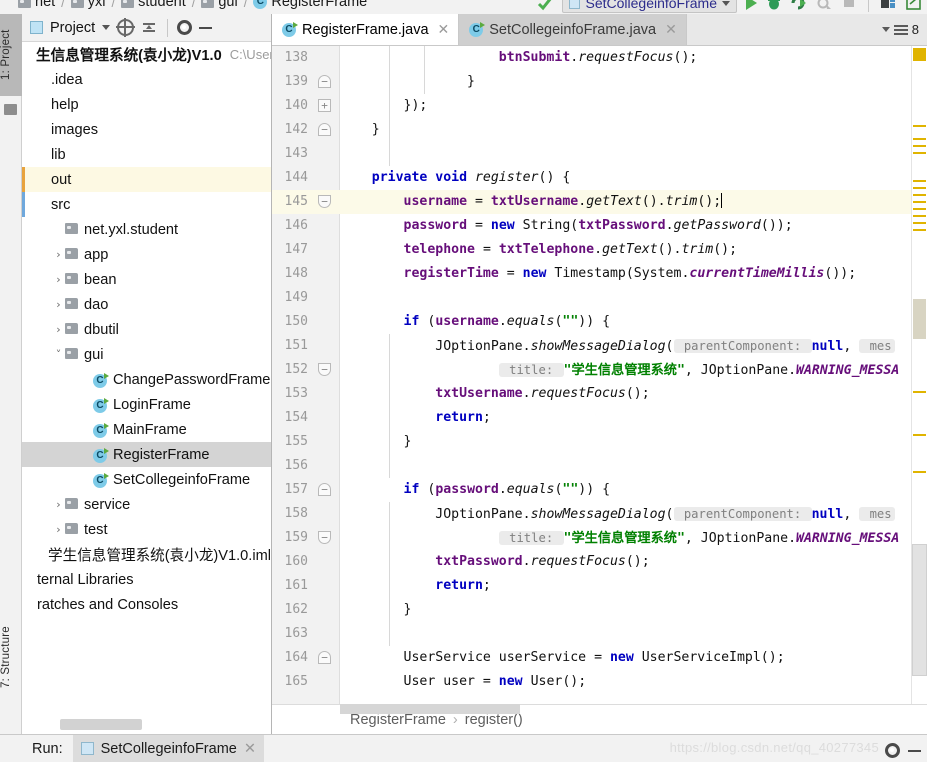 The width and height of the screenshot is (927, 762). I want to click on tool-tab-project: 1: Project, so click(11, 55).